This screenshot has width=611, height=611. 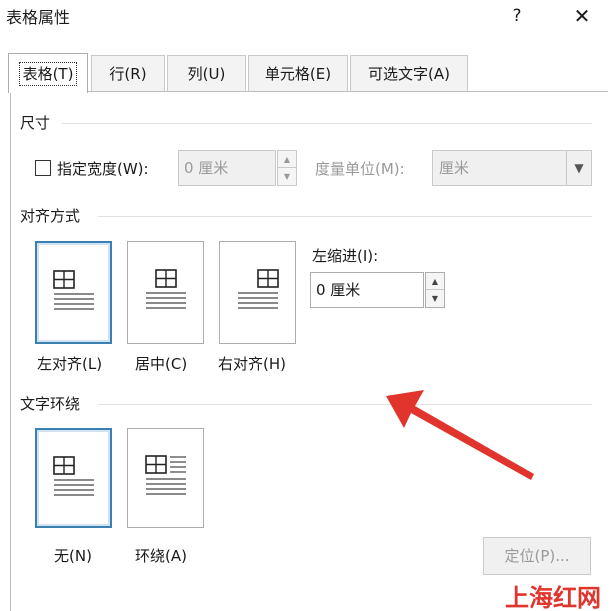 I want to click on wrap-around-icon, so click(x=165, y=475).